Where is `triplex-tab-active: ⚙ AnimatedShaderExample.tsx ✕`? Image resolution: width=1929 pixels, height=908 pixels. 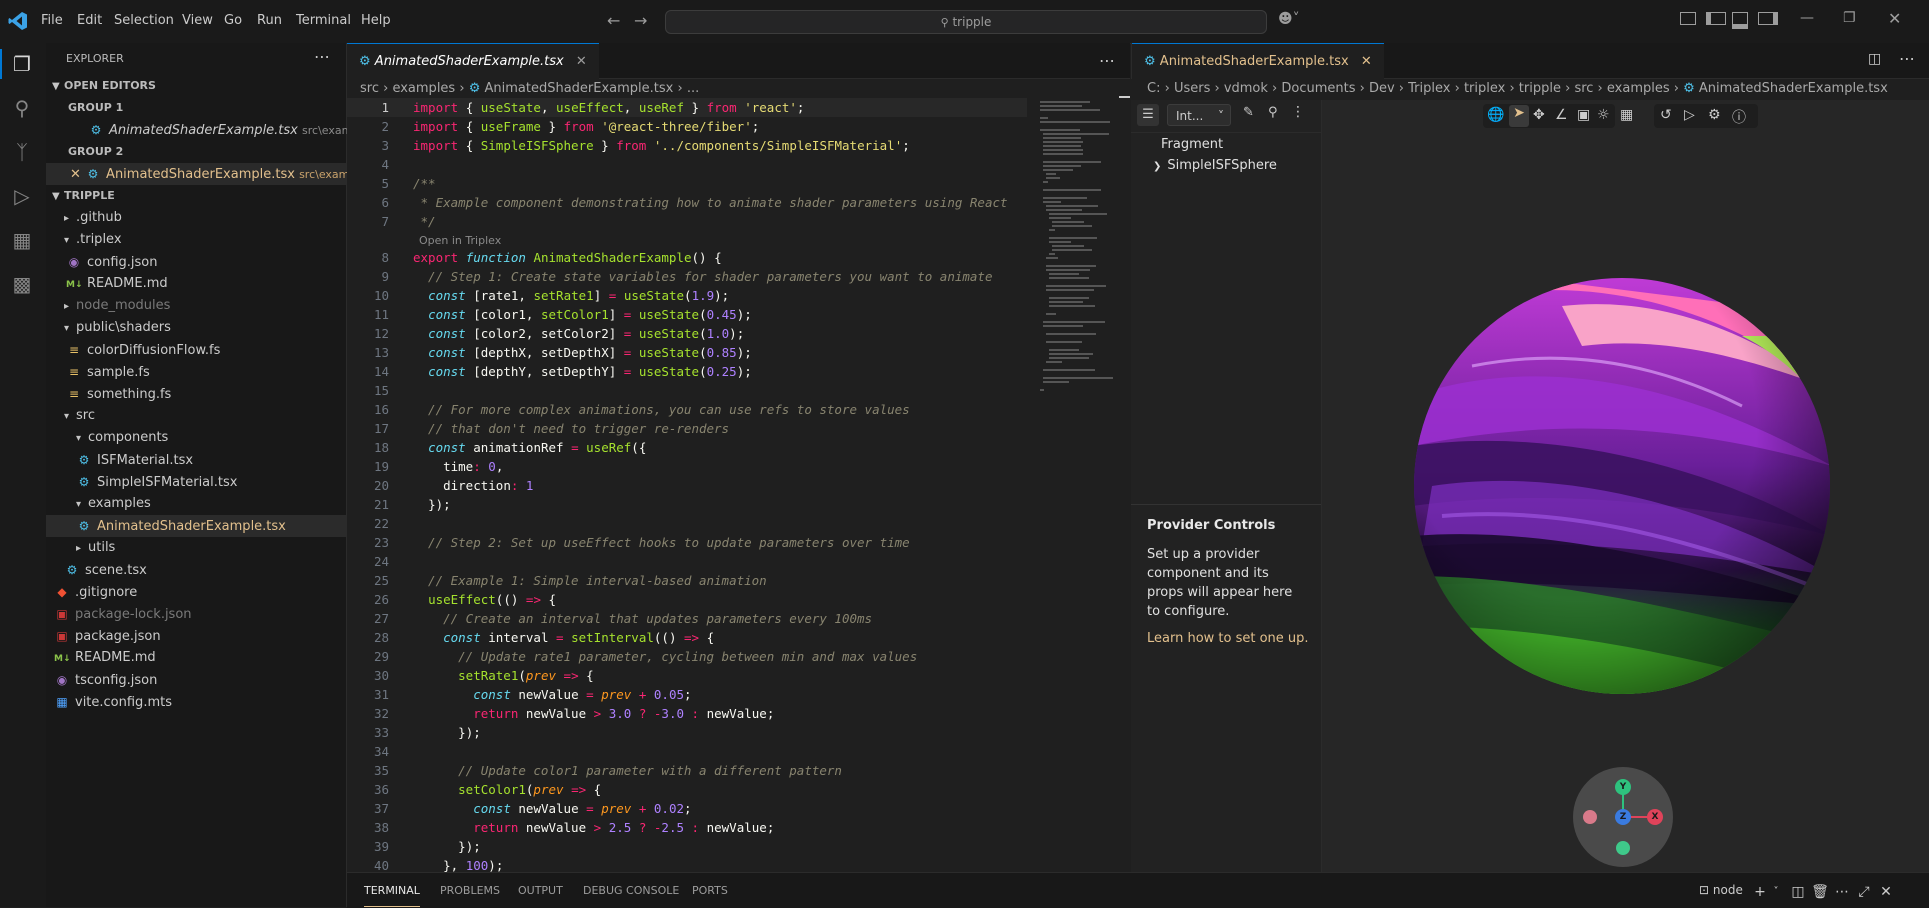 triplex-tab-active: ⚙ AnimatedShaderExample.tsx ✕ is located at coordinates (1258, 61).